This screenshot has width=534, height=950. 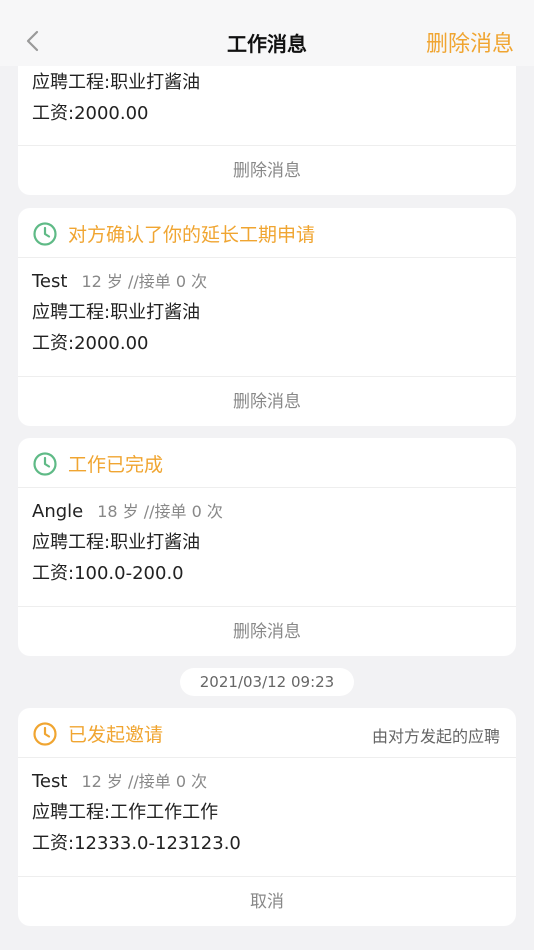 I want to click on salary-line: 工资:100.0-200.0, so click(x=108, y=573).